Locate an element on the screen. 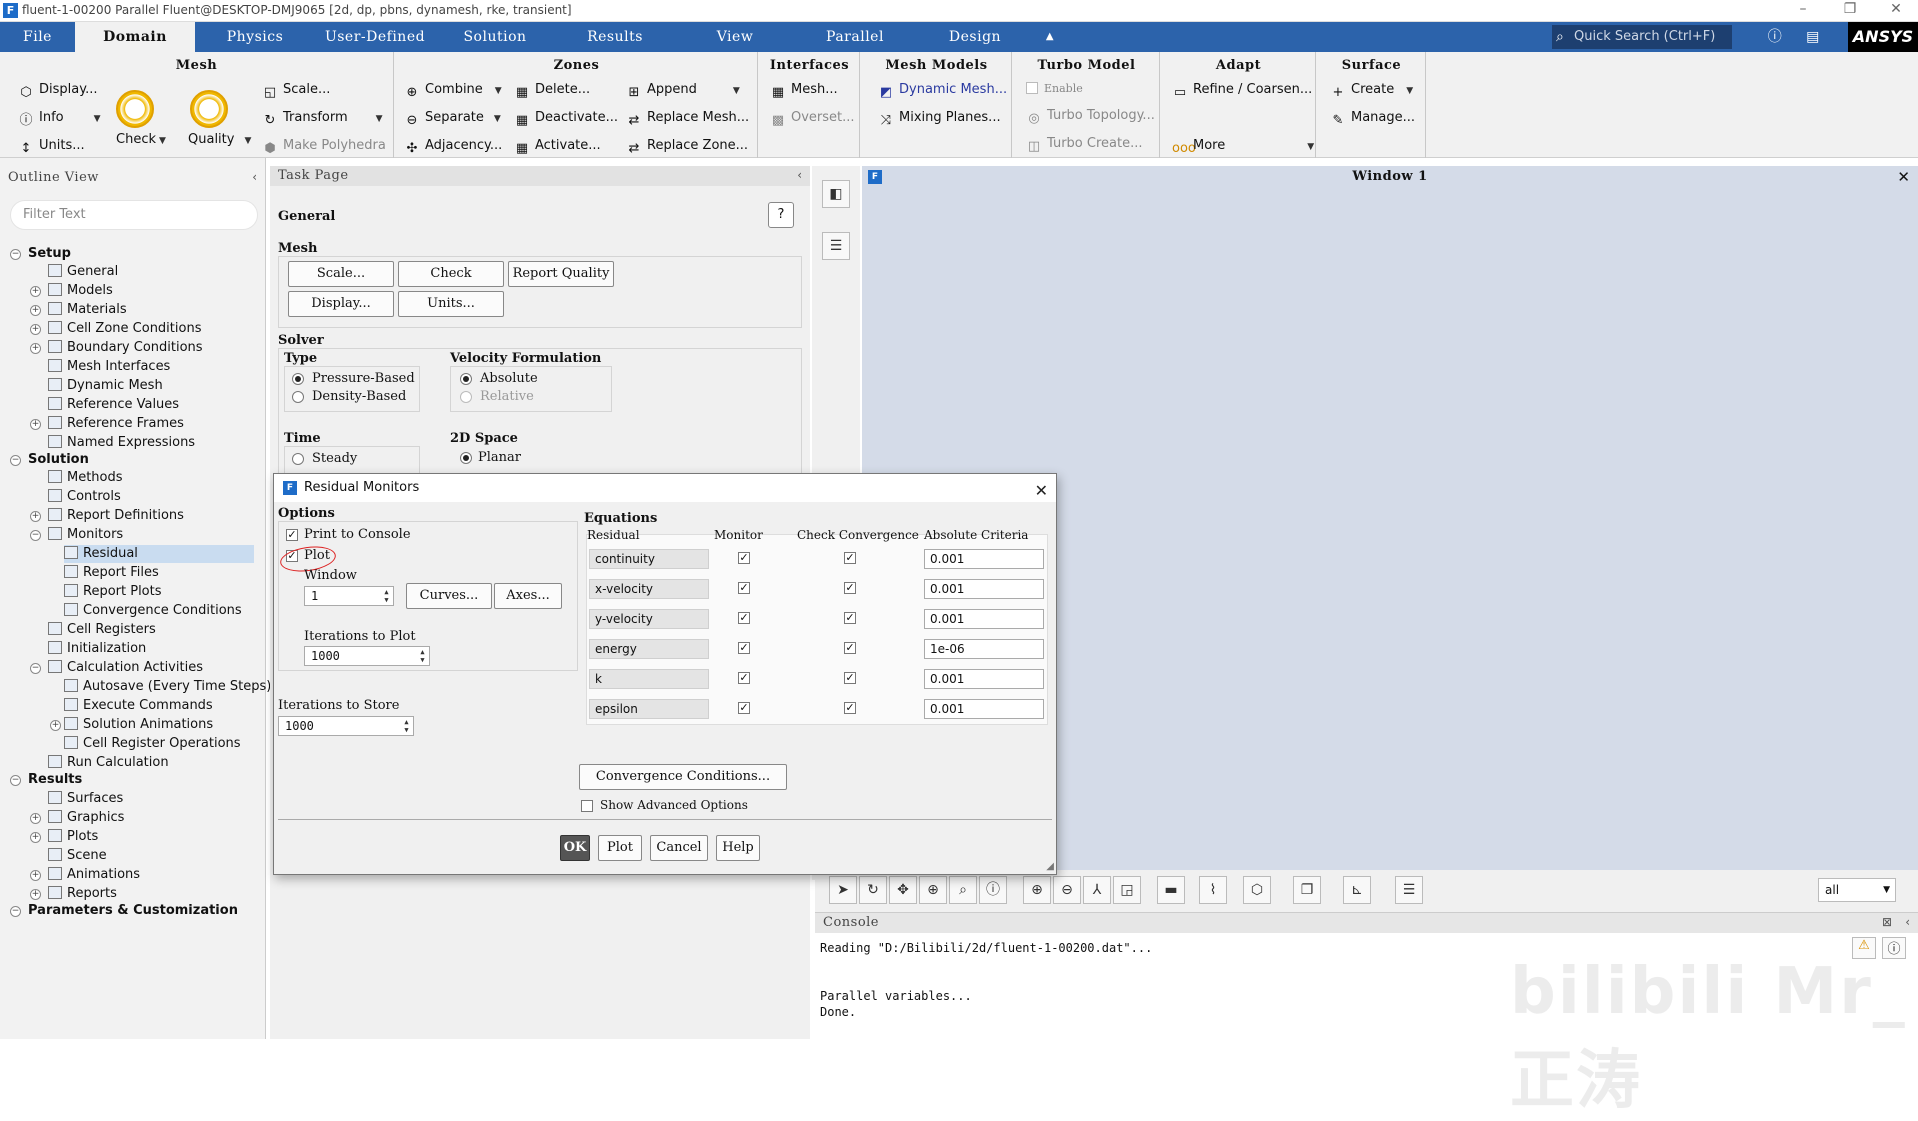 The width and height of the screenshot is (1918, 1121). outline-node-calculation-activities: Calculation Activities is located at coordinates (125, 668).